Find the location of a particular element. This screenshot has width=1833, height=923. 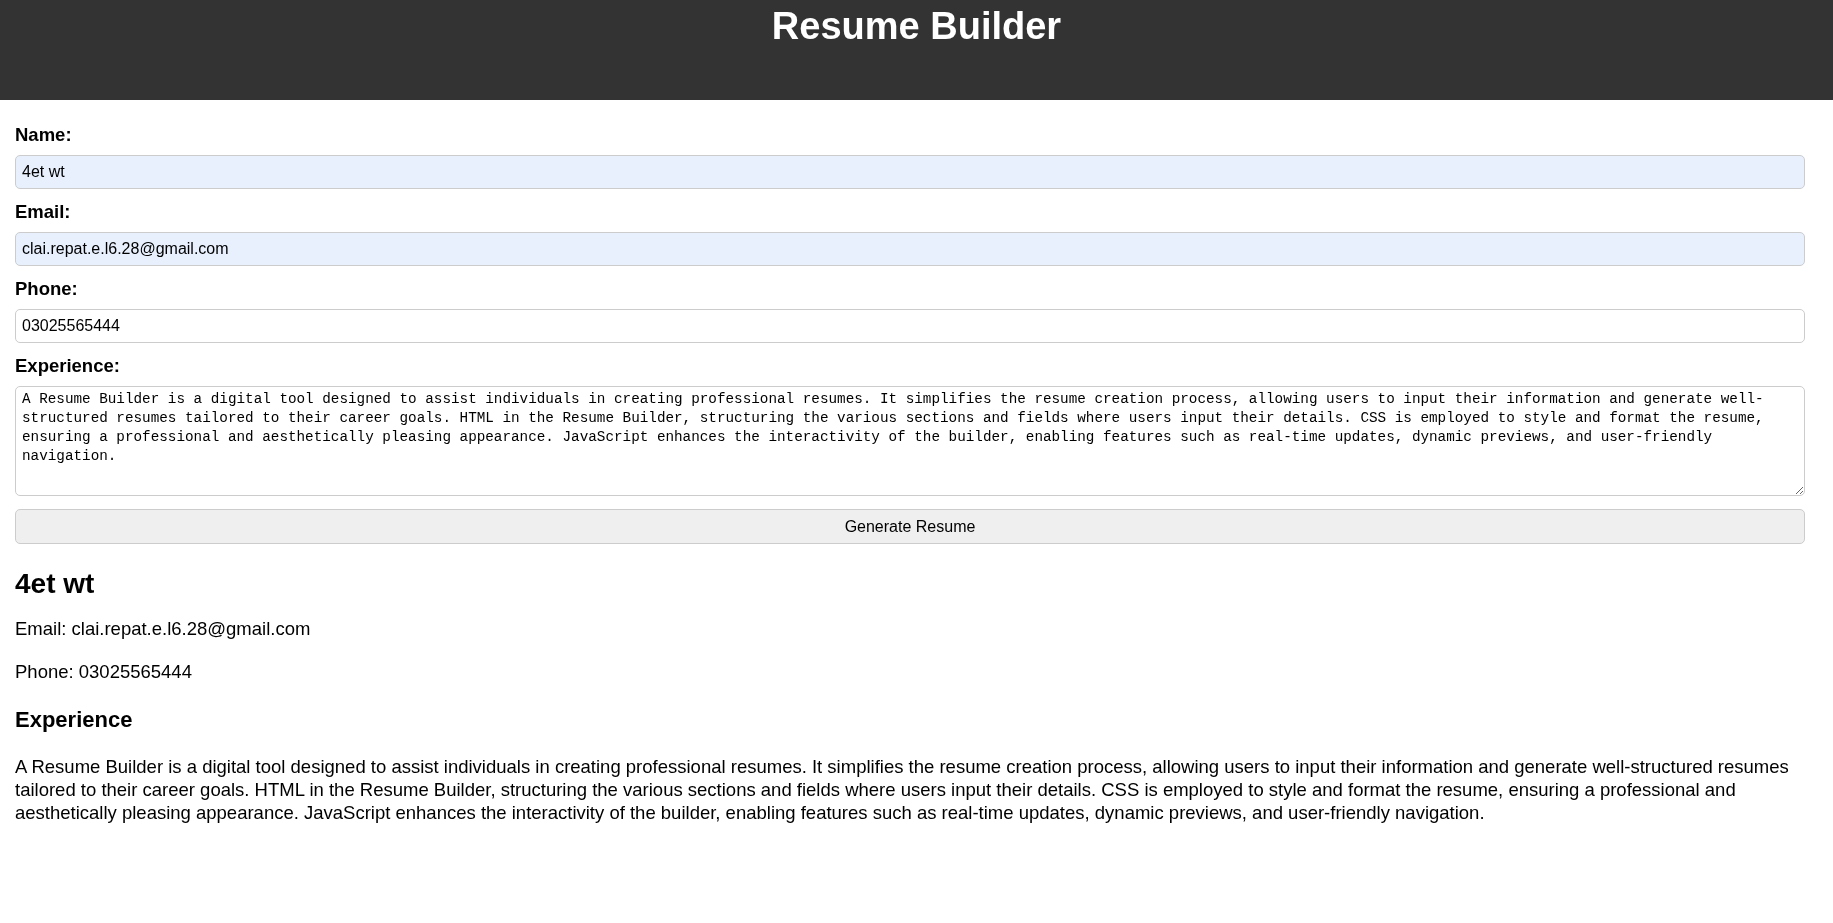

section-text: A Resume Builder is a digital tool designed to assist individuals in creating professional resumes. It simplifies the resume creation process, allowing users to input their information and generate well-structured resumes tailored to their career goals. HTML in the Resume Builder, structuring the various sections and fields where users input their details. CSS is employed to style and format the resume, ensuring a professional and aesthetically pleasing appearance. JavaScript enhances the interactivity of the builder, enabling features such as real-time updates, dynamic previews, and user-friendly navigation. is located at coordinates (902, 789).